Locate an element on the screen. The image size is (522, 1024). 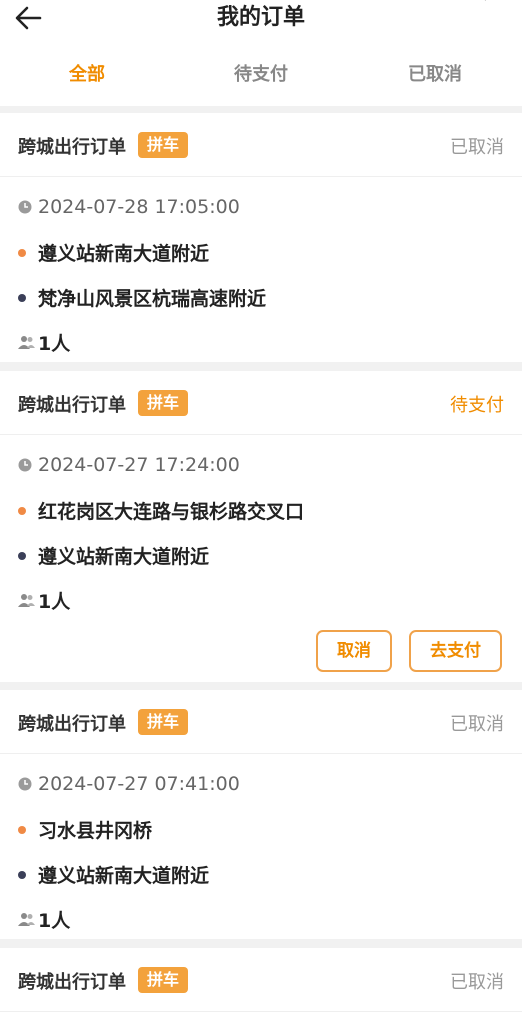
cancel-order-button: 取消 is located at coordinates (354, 651).